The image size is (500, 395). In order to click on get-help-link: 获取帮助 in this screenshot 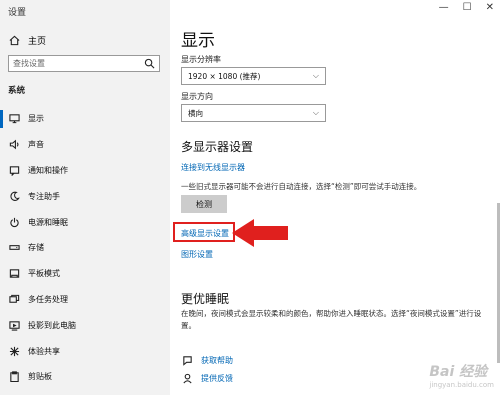, I will do `click(207, 360)`.